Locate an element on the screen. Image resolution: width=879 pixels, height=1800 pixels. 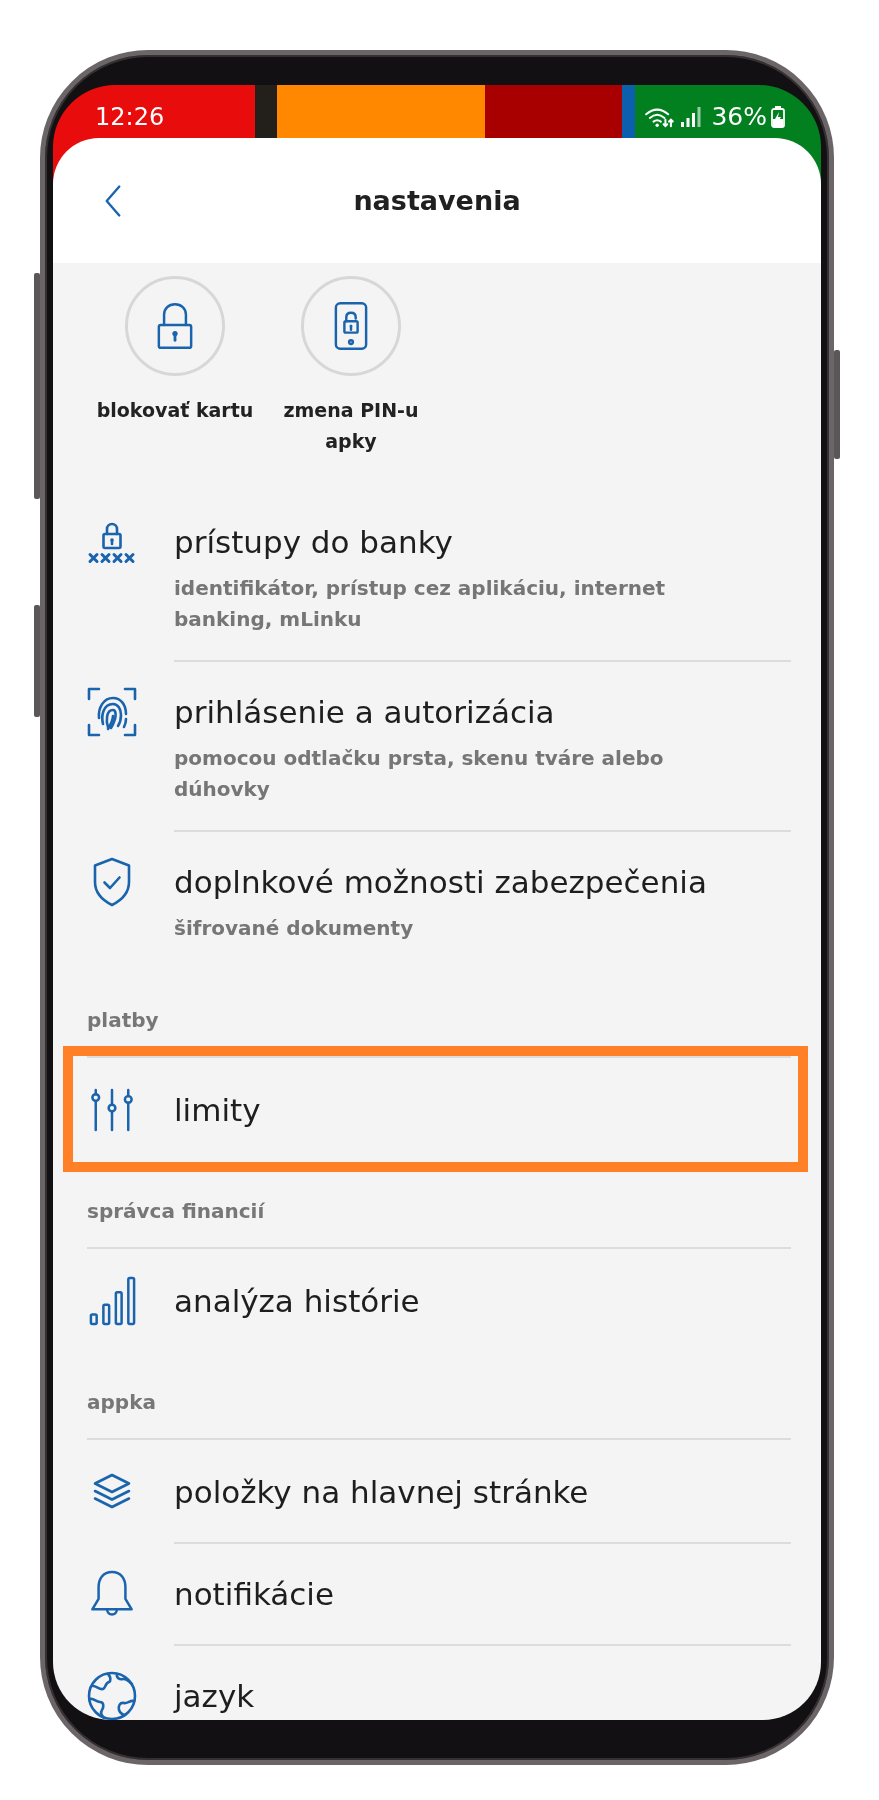
settings-row: jazyk is located at coordinates (439, 1682).